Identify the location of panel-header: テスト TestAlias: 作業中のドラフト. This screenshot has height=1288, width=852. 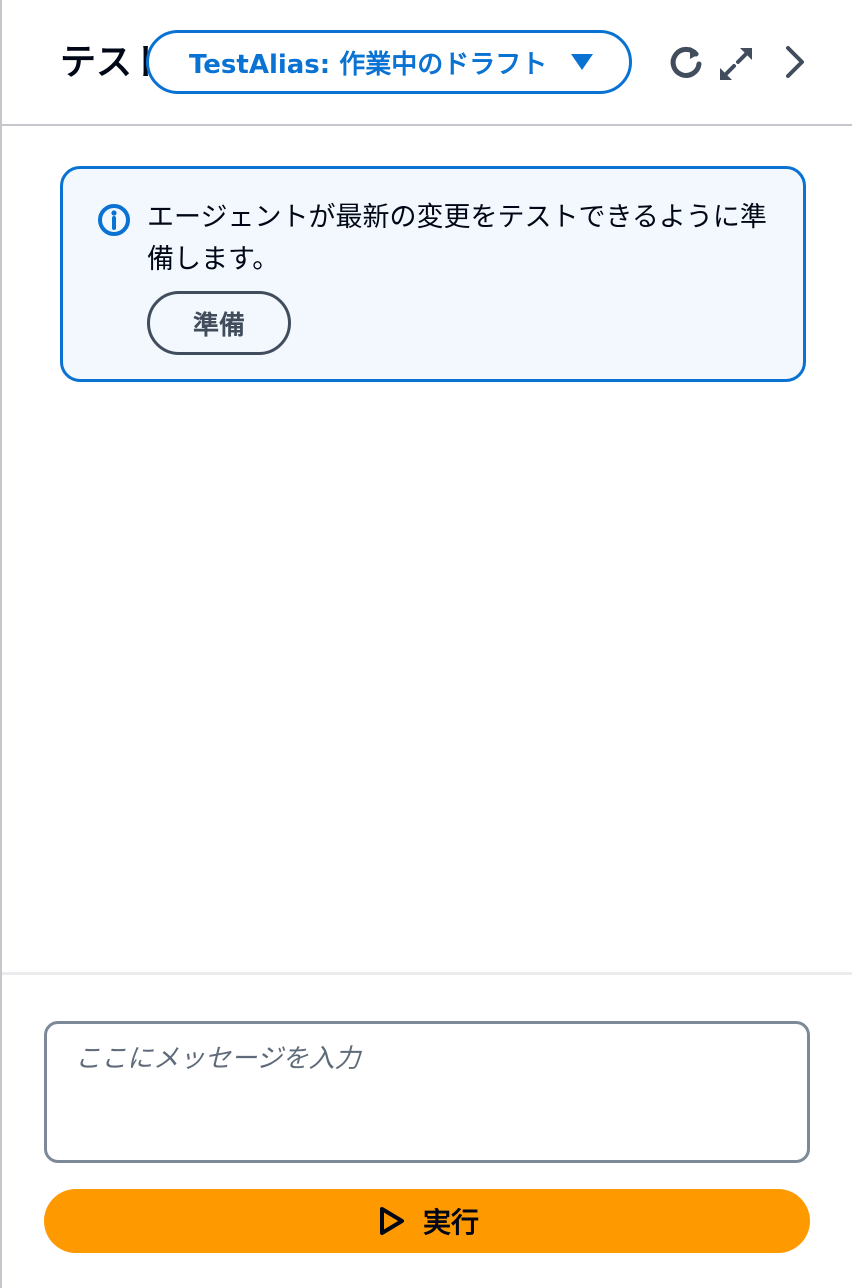
(427, 63).